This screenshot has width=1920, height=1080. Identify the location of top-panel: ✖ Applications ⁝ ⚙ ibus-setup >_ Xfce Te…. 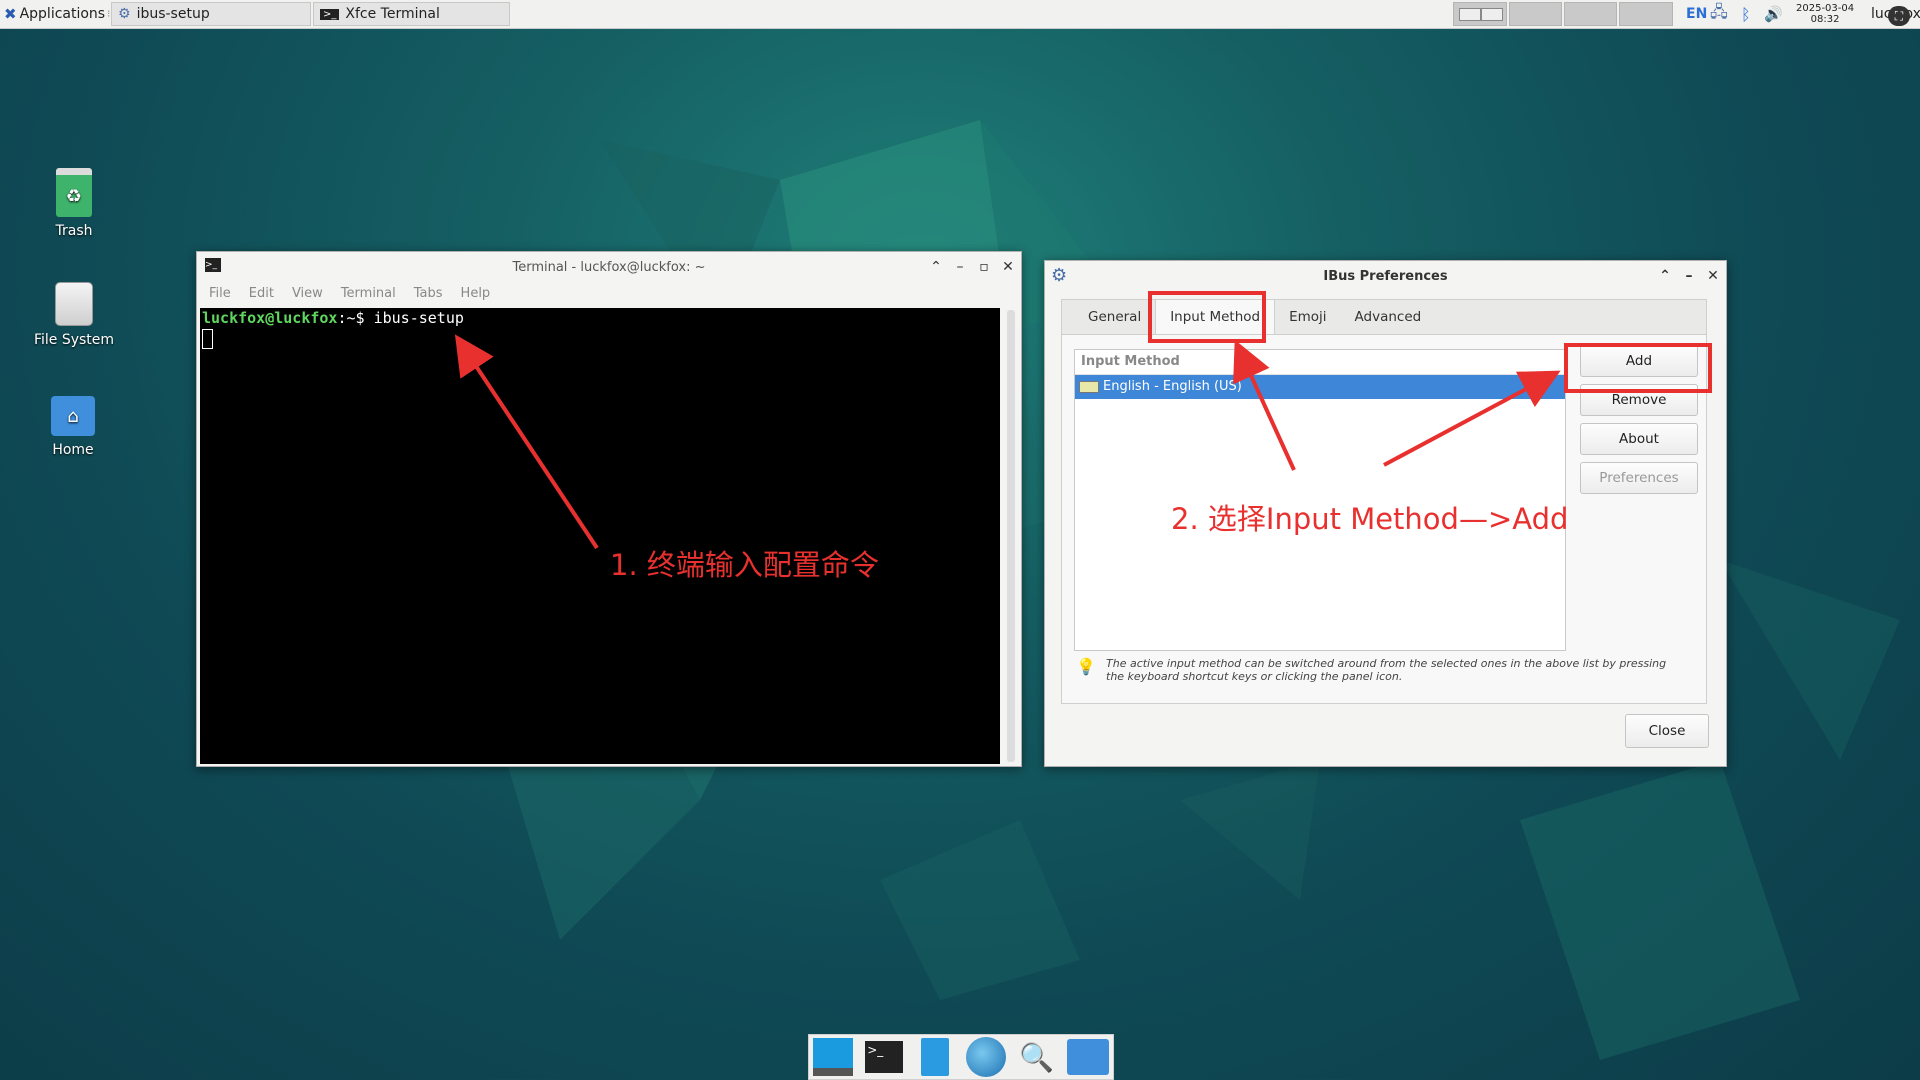
(960, 14).